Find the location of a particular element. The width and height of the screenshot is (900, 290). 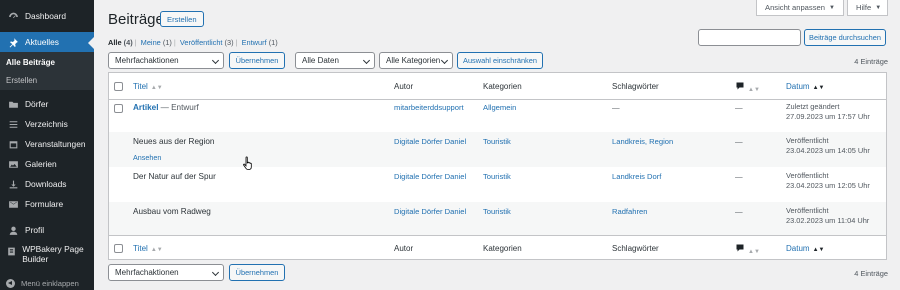

post-title-link: Der Natur auf der Spur is located at coordinates (174, 176).